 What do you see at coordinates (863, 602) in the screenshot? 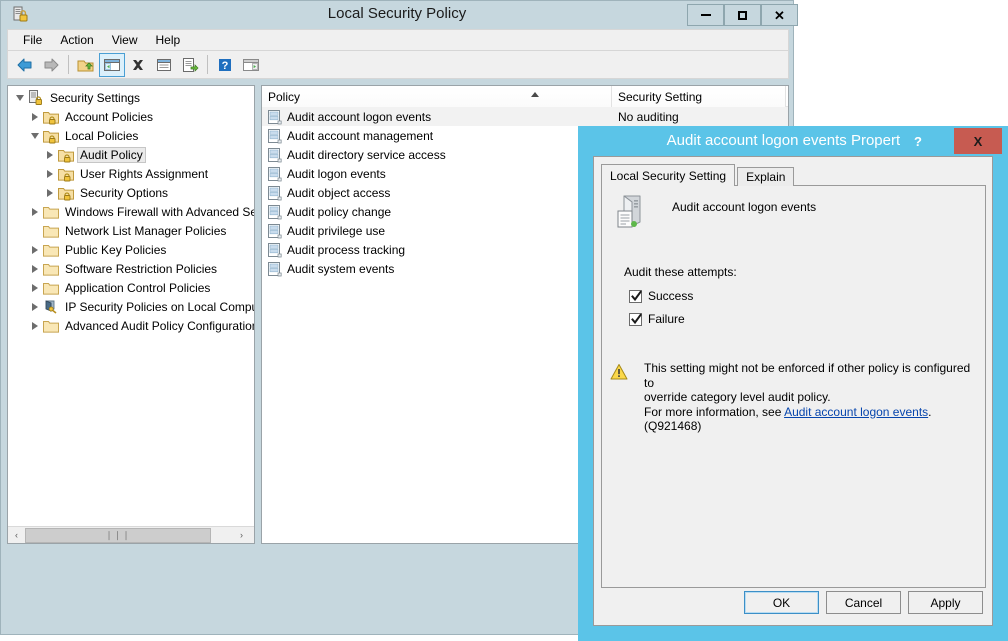
I see `cancel-button: Cancel` at bounding box center [863, 602].